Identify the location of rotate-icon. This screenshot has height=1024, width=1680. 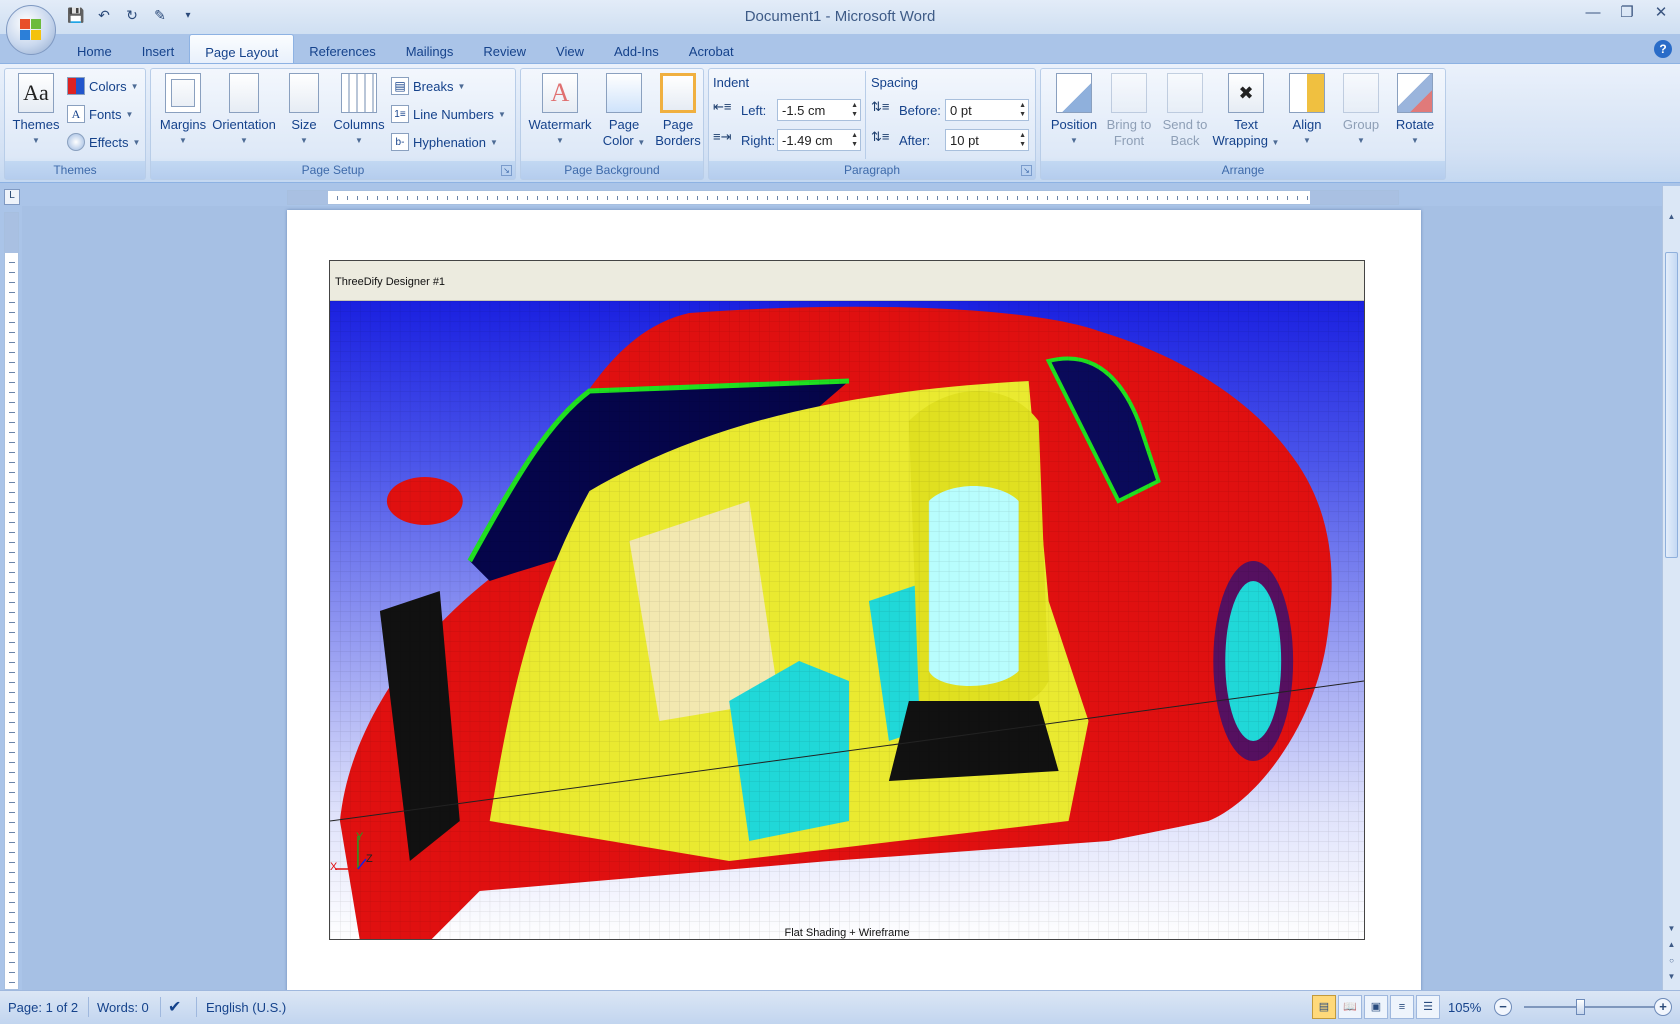
(1415, 93).